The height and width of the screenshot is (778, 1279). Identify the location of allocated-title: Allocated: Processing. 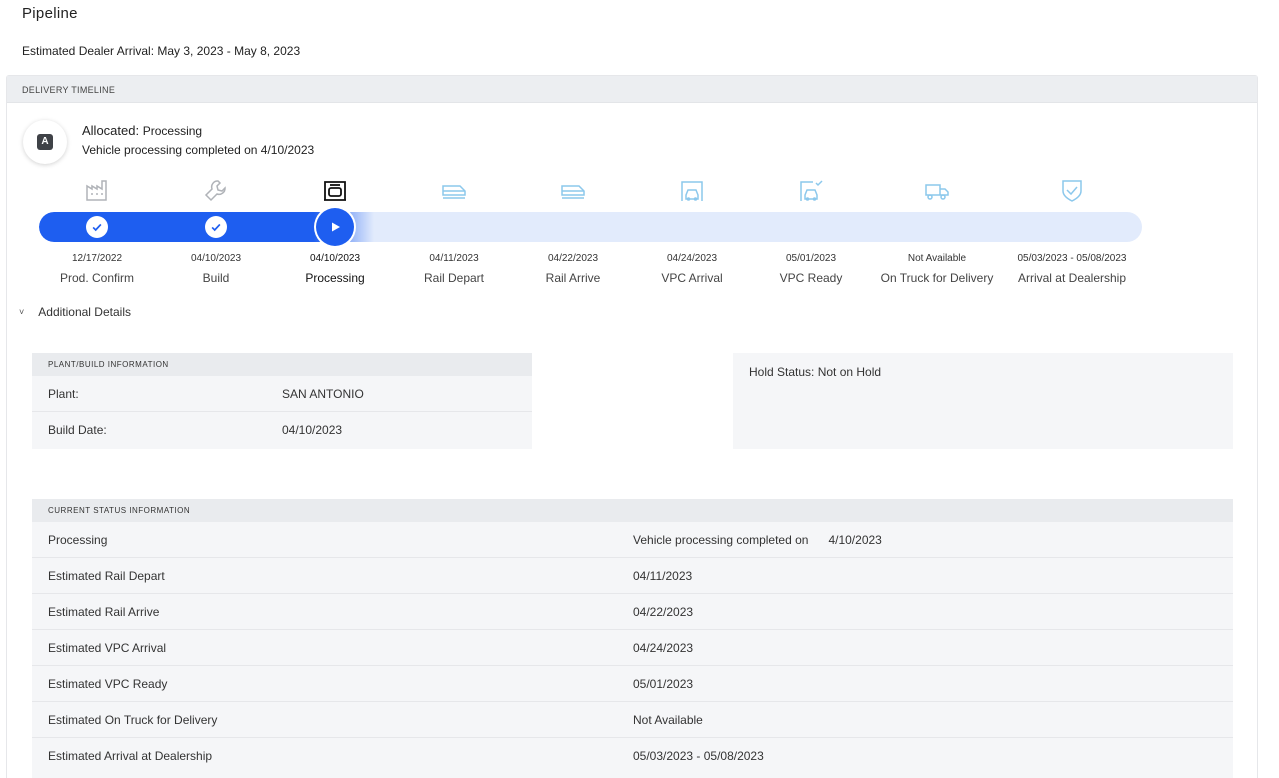
(142, 130).